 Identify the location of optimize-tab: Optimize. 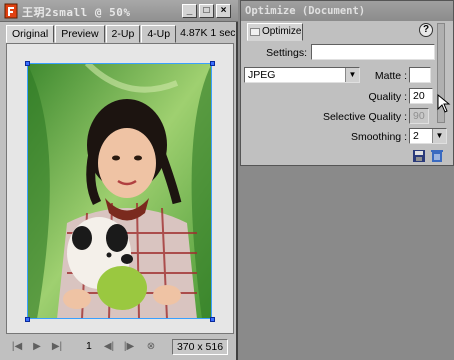
(275, 32).